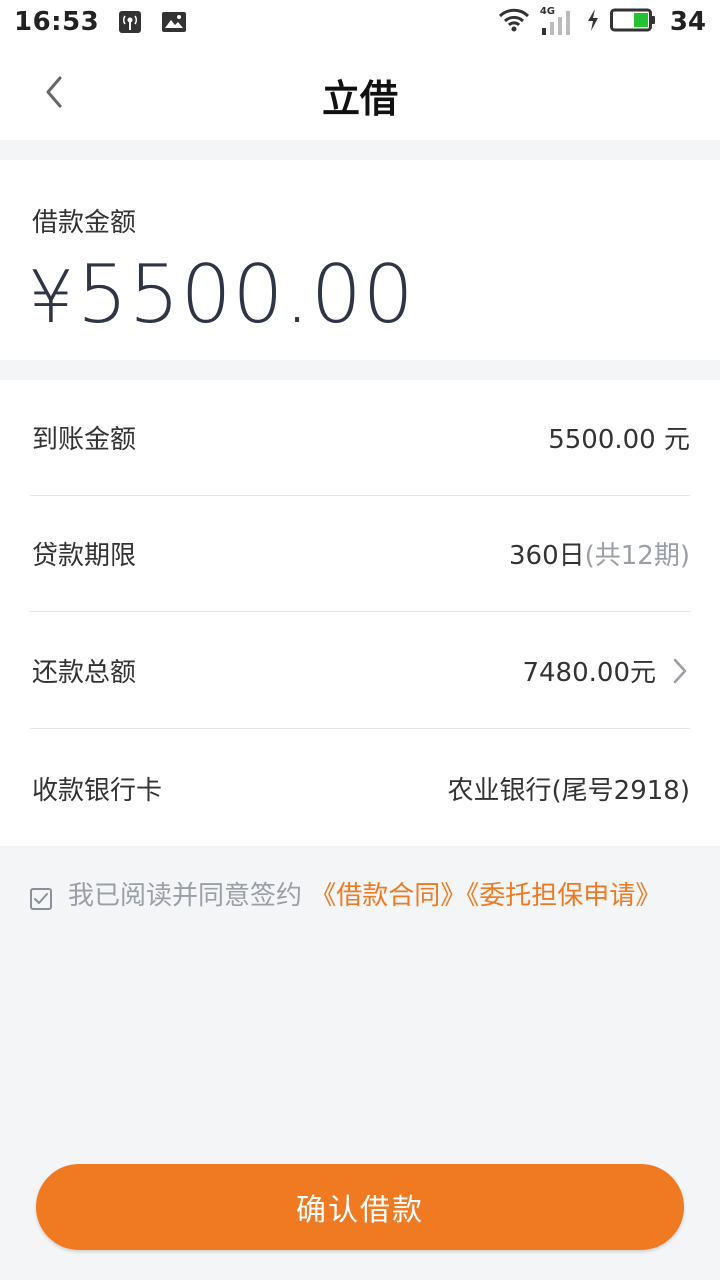  Describe the element at coordinates (84, 556) in the screenshot. I see `detail-label: 贷款期限` at that location.